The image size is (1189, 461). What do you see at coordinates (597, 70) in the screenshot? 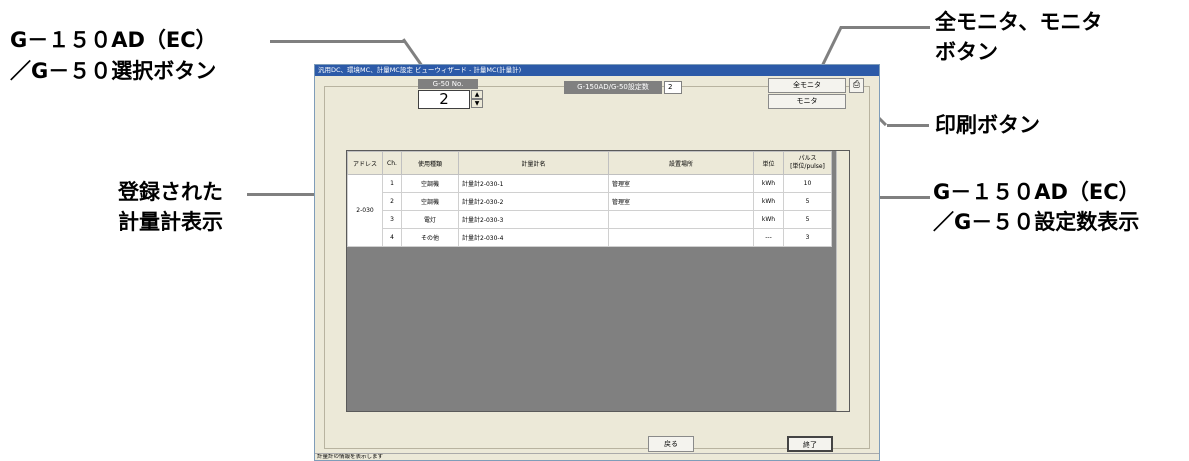
I see `window-title: 汎用DC、環境MC、計量MC設定 ビューウィザード - 計量MC(計量計)` at bounding box center [597, 70].